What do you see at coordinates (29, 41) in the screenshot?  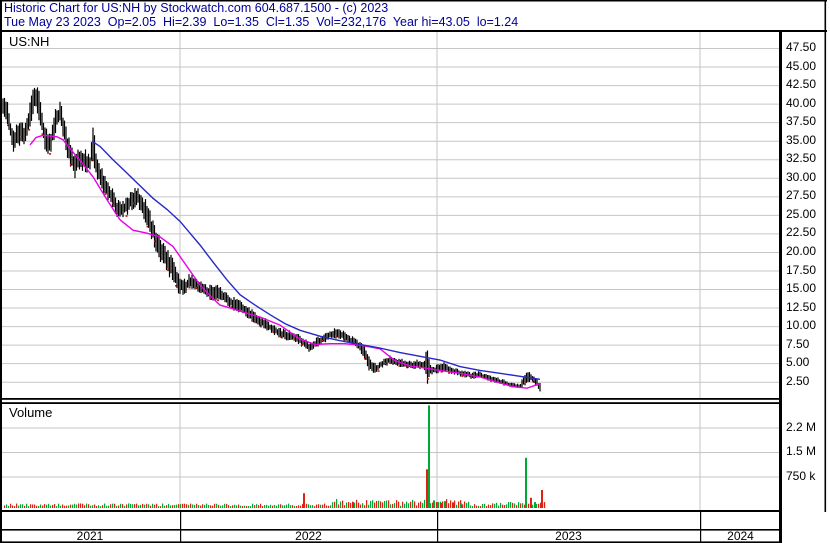 I see `symbol-label: US:NH` at bounding box center [29, 41].